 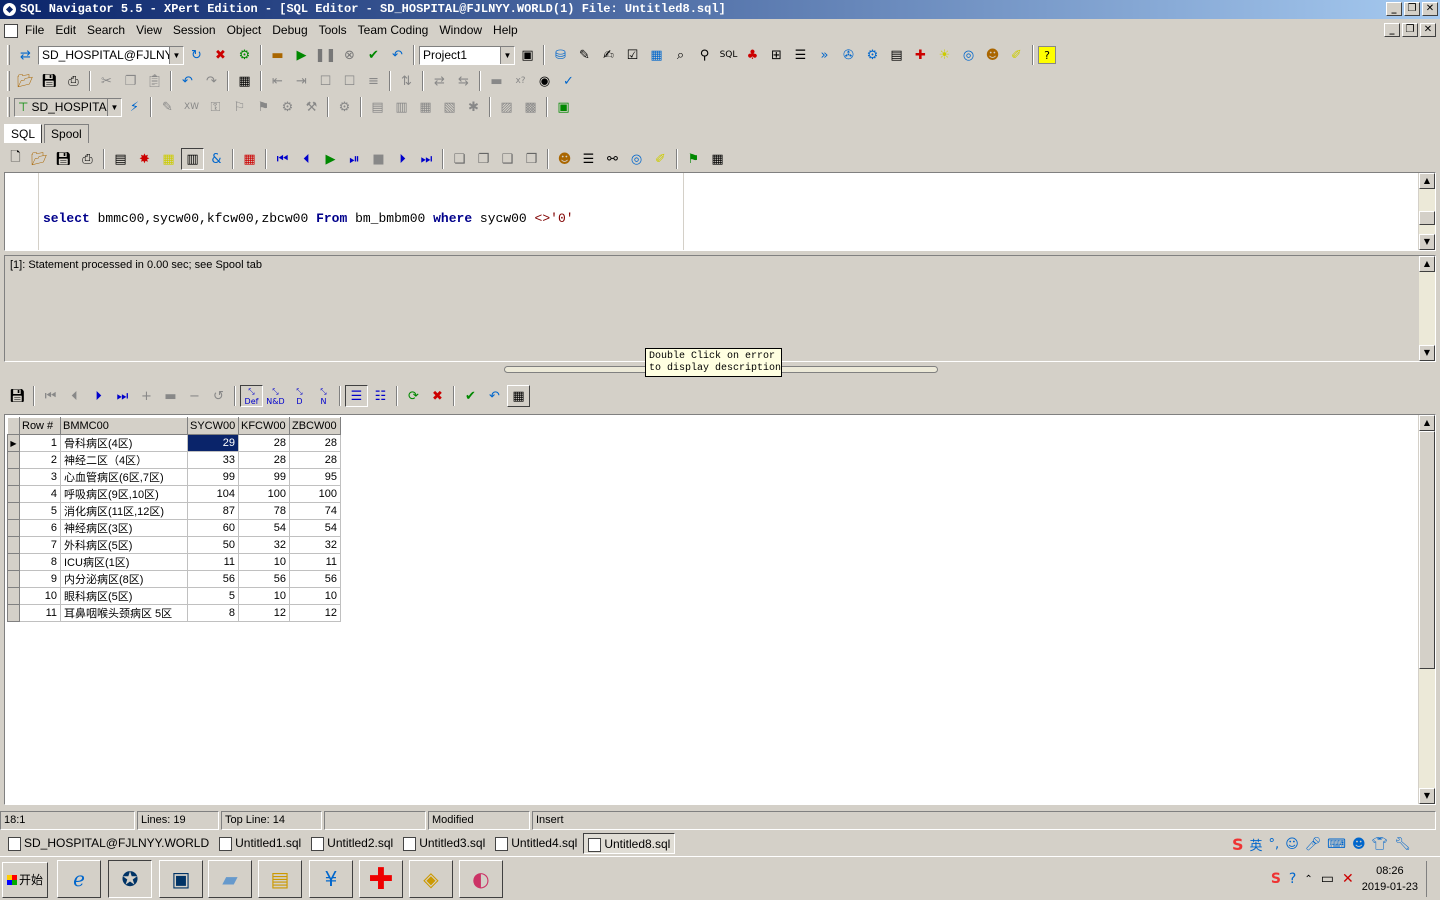 What do you see at coordinates (1427, 550) in the screenshot?
I see `scroll-thumb` at bounding box center [1427, 550].